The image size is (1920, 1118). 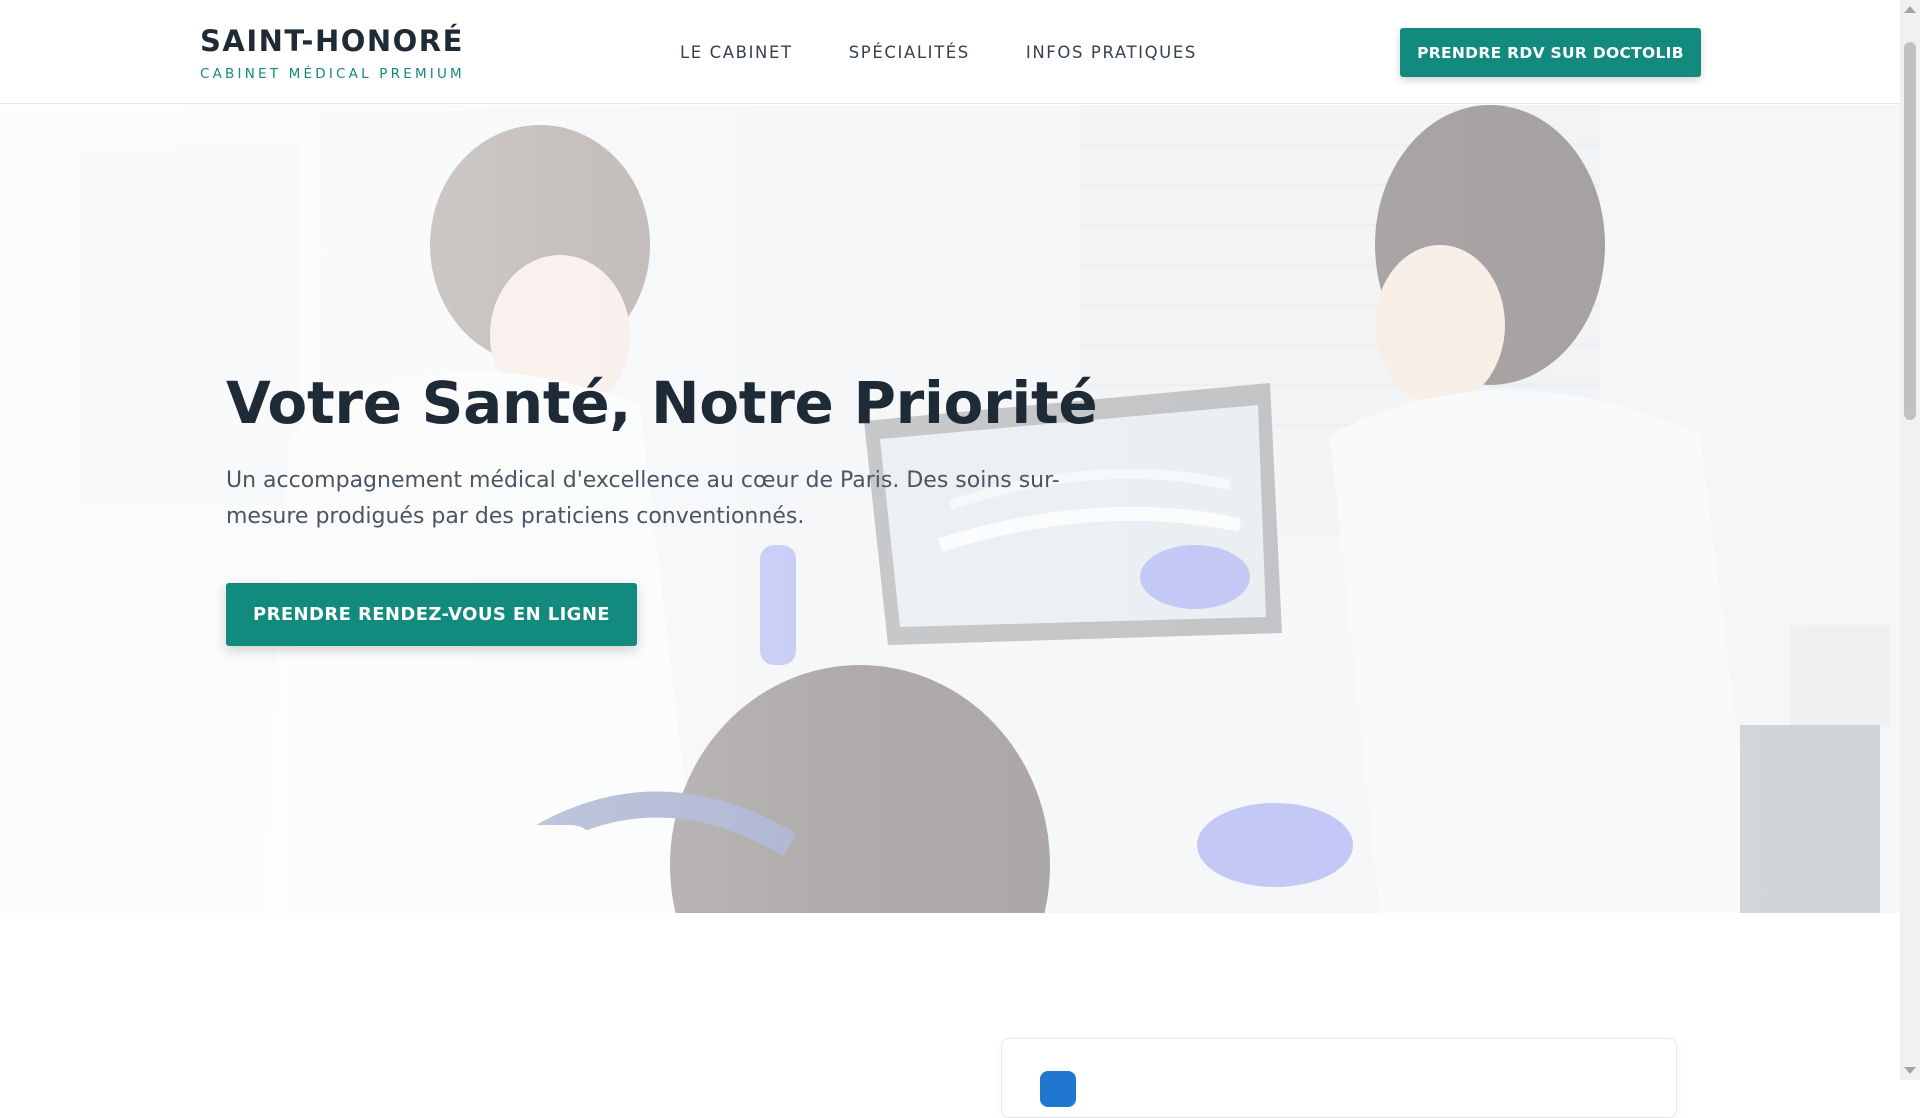 I want to click on brand-tagline: CABINET MÉDICAL PREMIUM, so click(x=332, y=74).